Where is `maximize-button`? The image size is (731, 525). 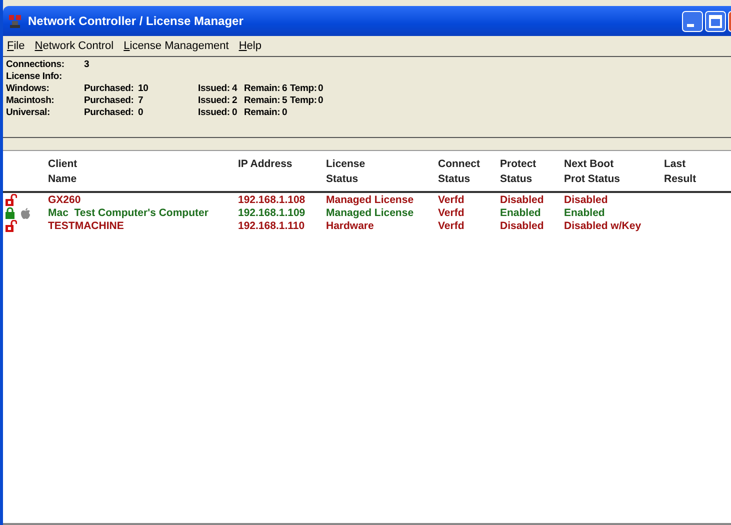 maximize-button is located at coordinates (715, 21).